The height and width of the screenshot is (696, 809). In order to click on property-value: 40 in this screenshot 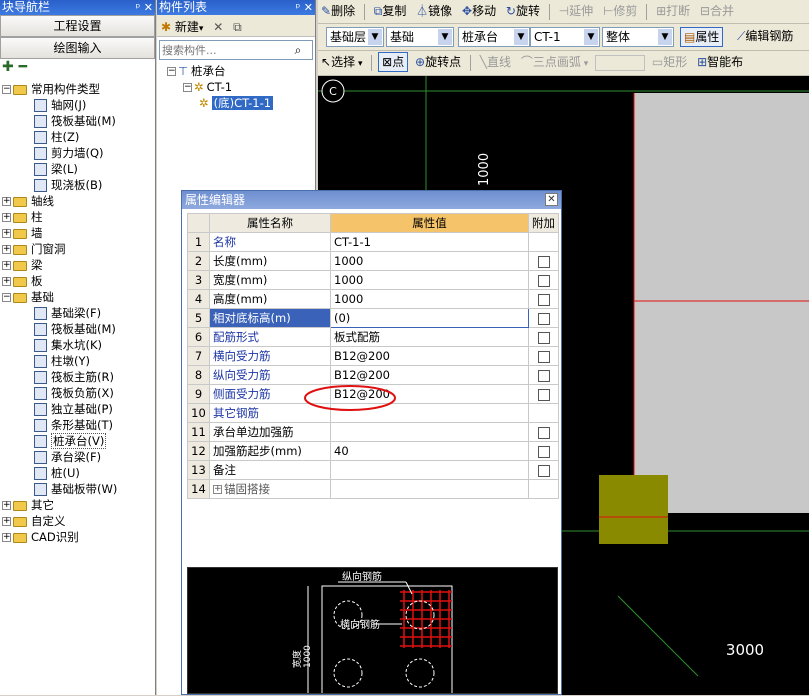, I will do `click(429, 451)`.